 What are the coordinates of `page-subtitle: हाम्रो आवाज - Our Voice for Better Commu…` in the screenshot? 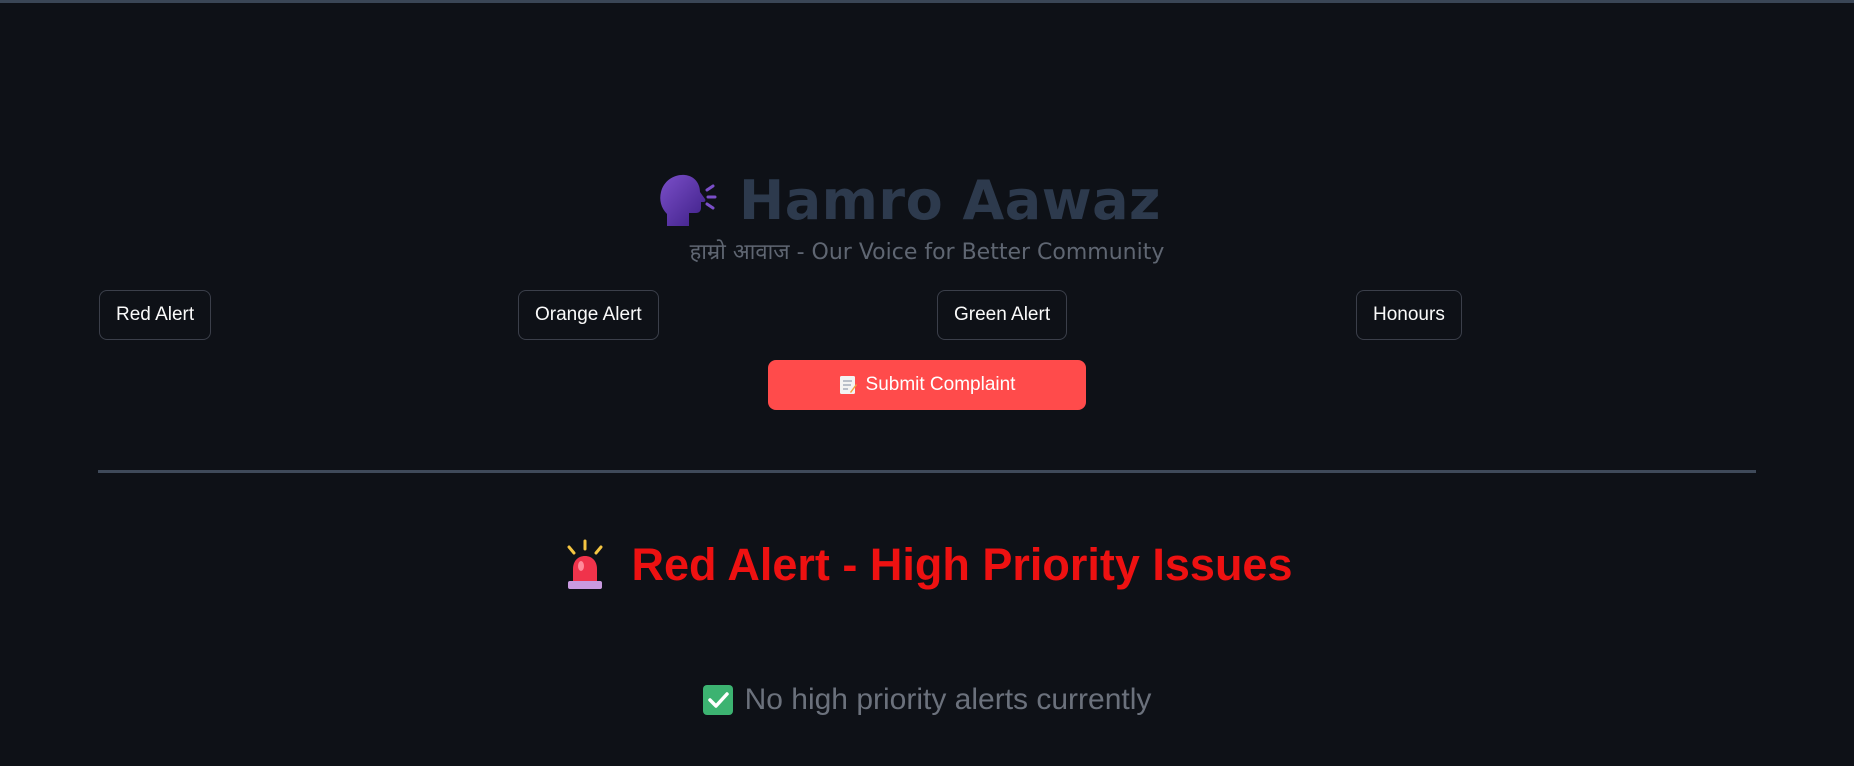 It's located at (927, 252).